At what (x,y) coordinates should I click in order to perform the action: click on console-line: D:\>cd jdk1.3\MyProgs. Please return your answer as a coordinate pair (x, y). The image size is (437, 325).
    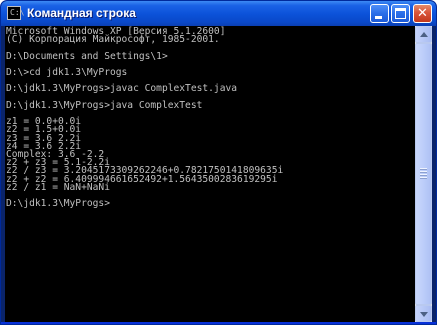
    Looking at the image, I should click on (67, 73).